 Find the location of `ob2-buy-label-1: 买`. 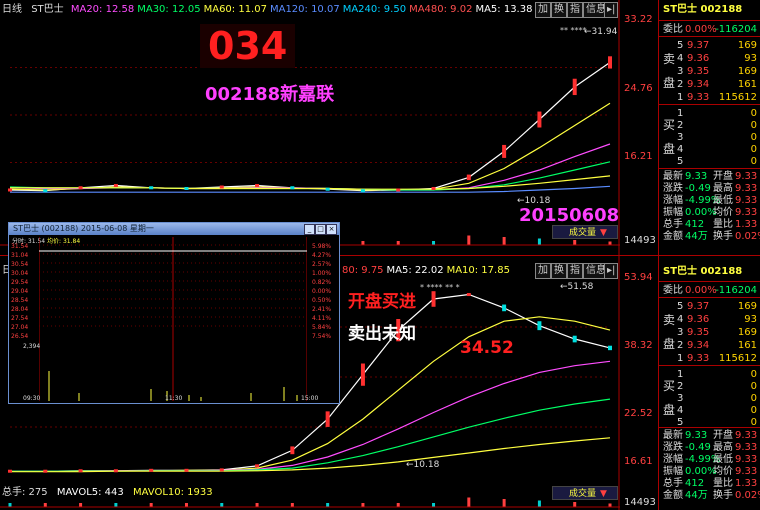

ob2-buy-label-1: 买 is located at coordinates (669, 386).